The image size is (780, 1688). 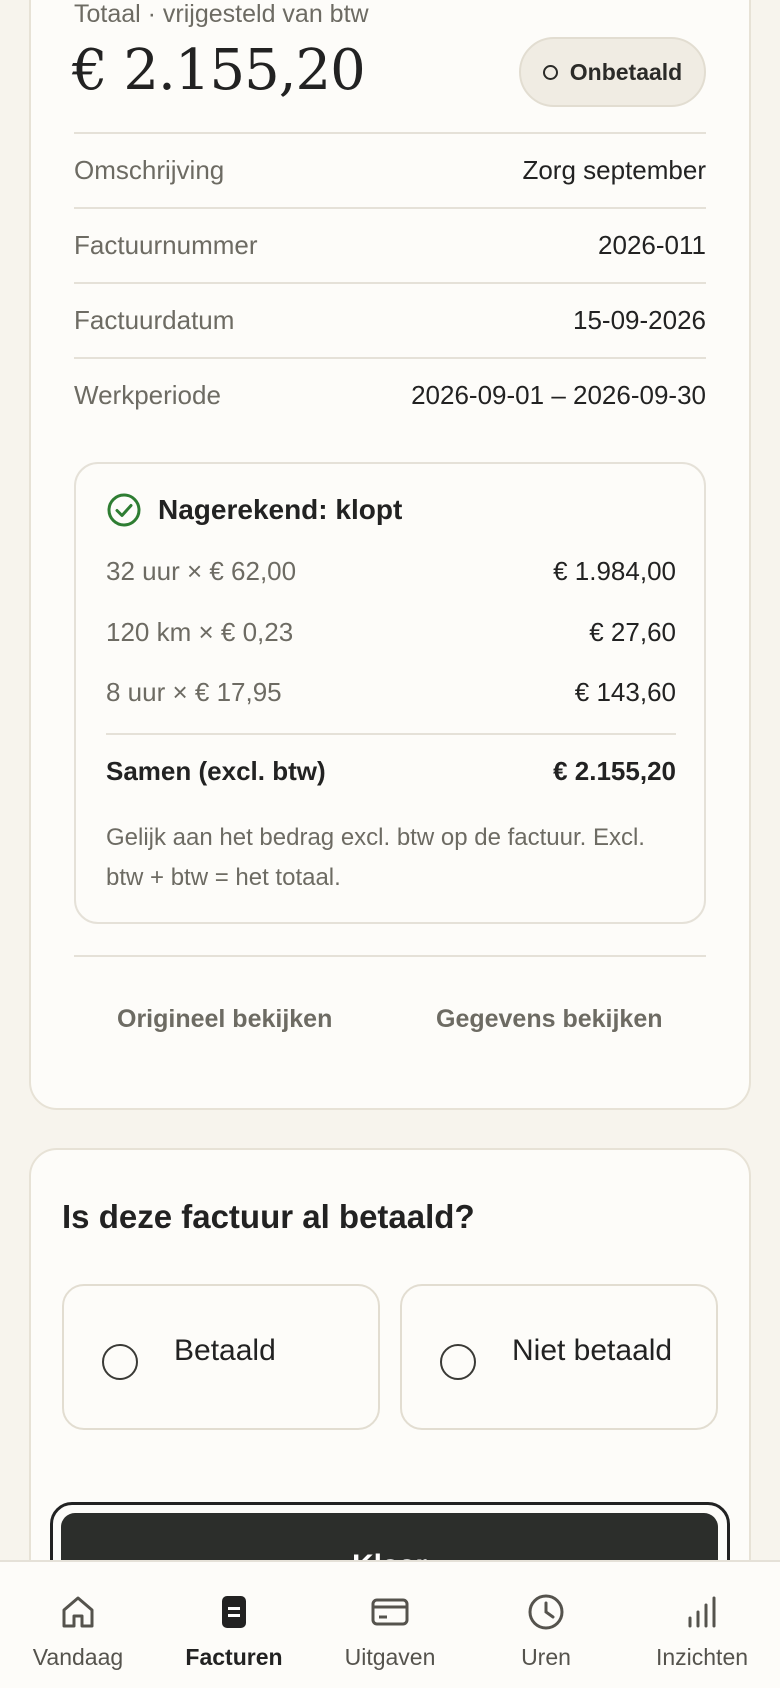 I want to click on calc-label: 120 km × € 0,23, so click(x=200, y=632).